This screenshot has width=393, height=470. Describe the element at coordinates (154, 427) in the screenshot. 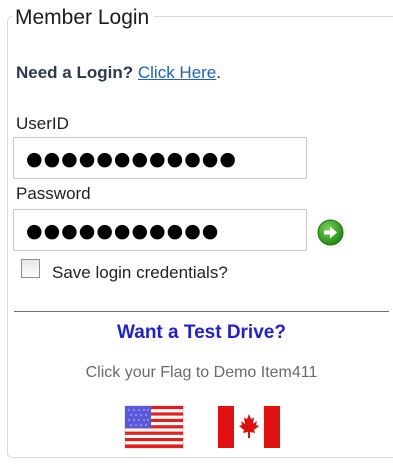

I see `us-flag-icon` at that location.